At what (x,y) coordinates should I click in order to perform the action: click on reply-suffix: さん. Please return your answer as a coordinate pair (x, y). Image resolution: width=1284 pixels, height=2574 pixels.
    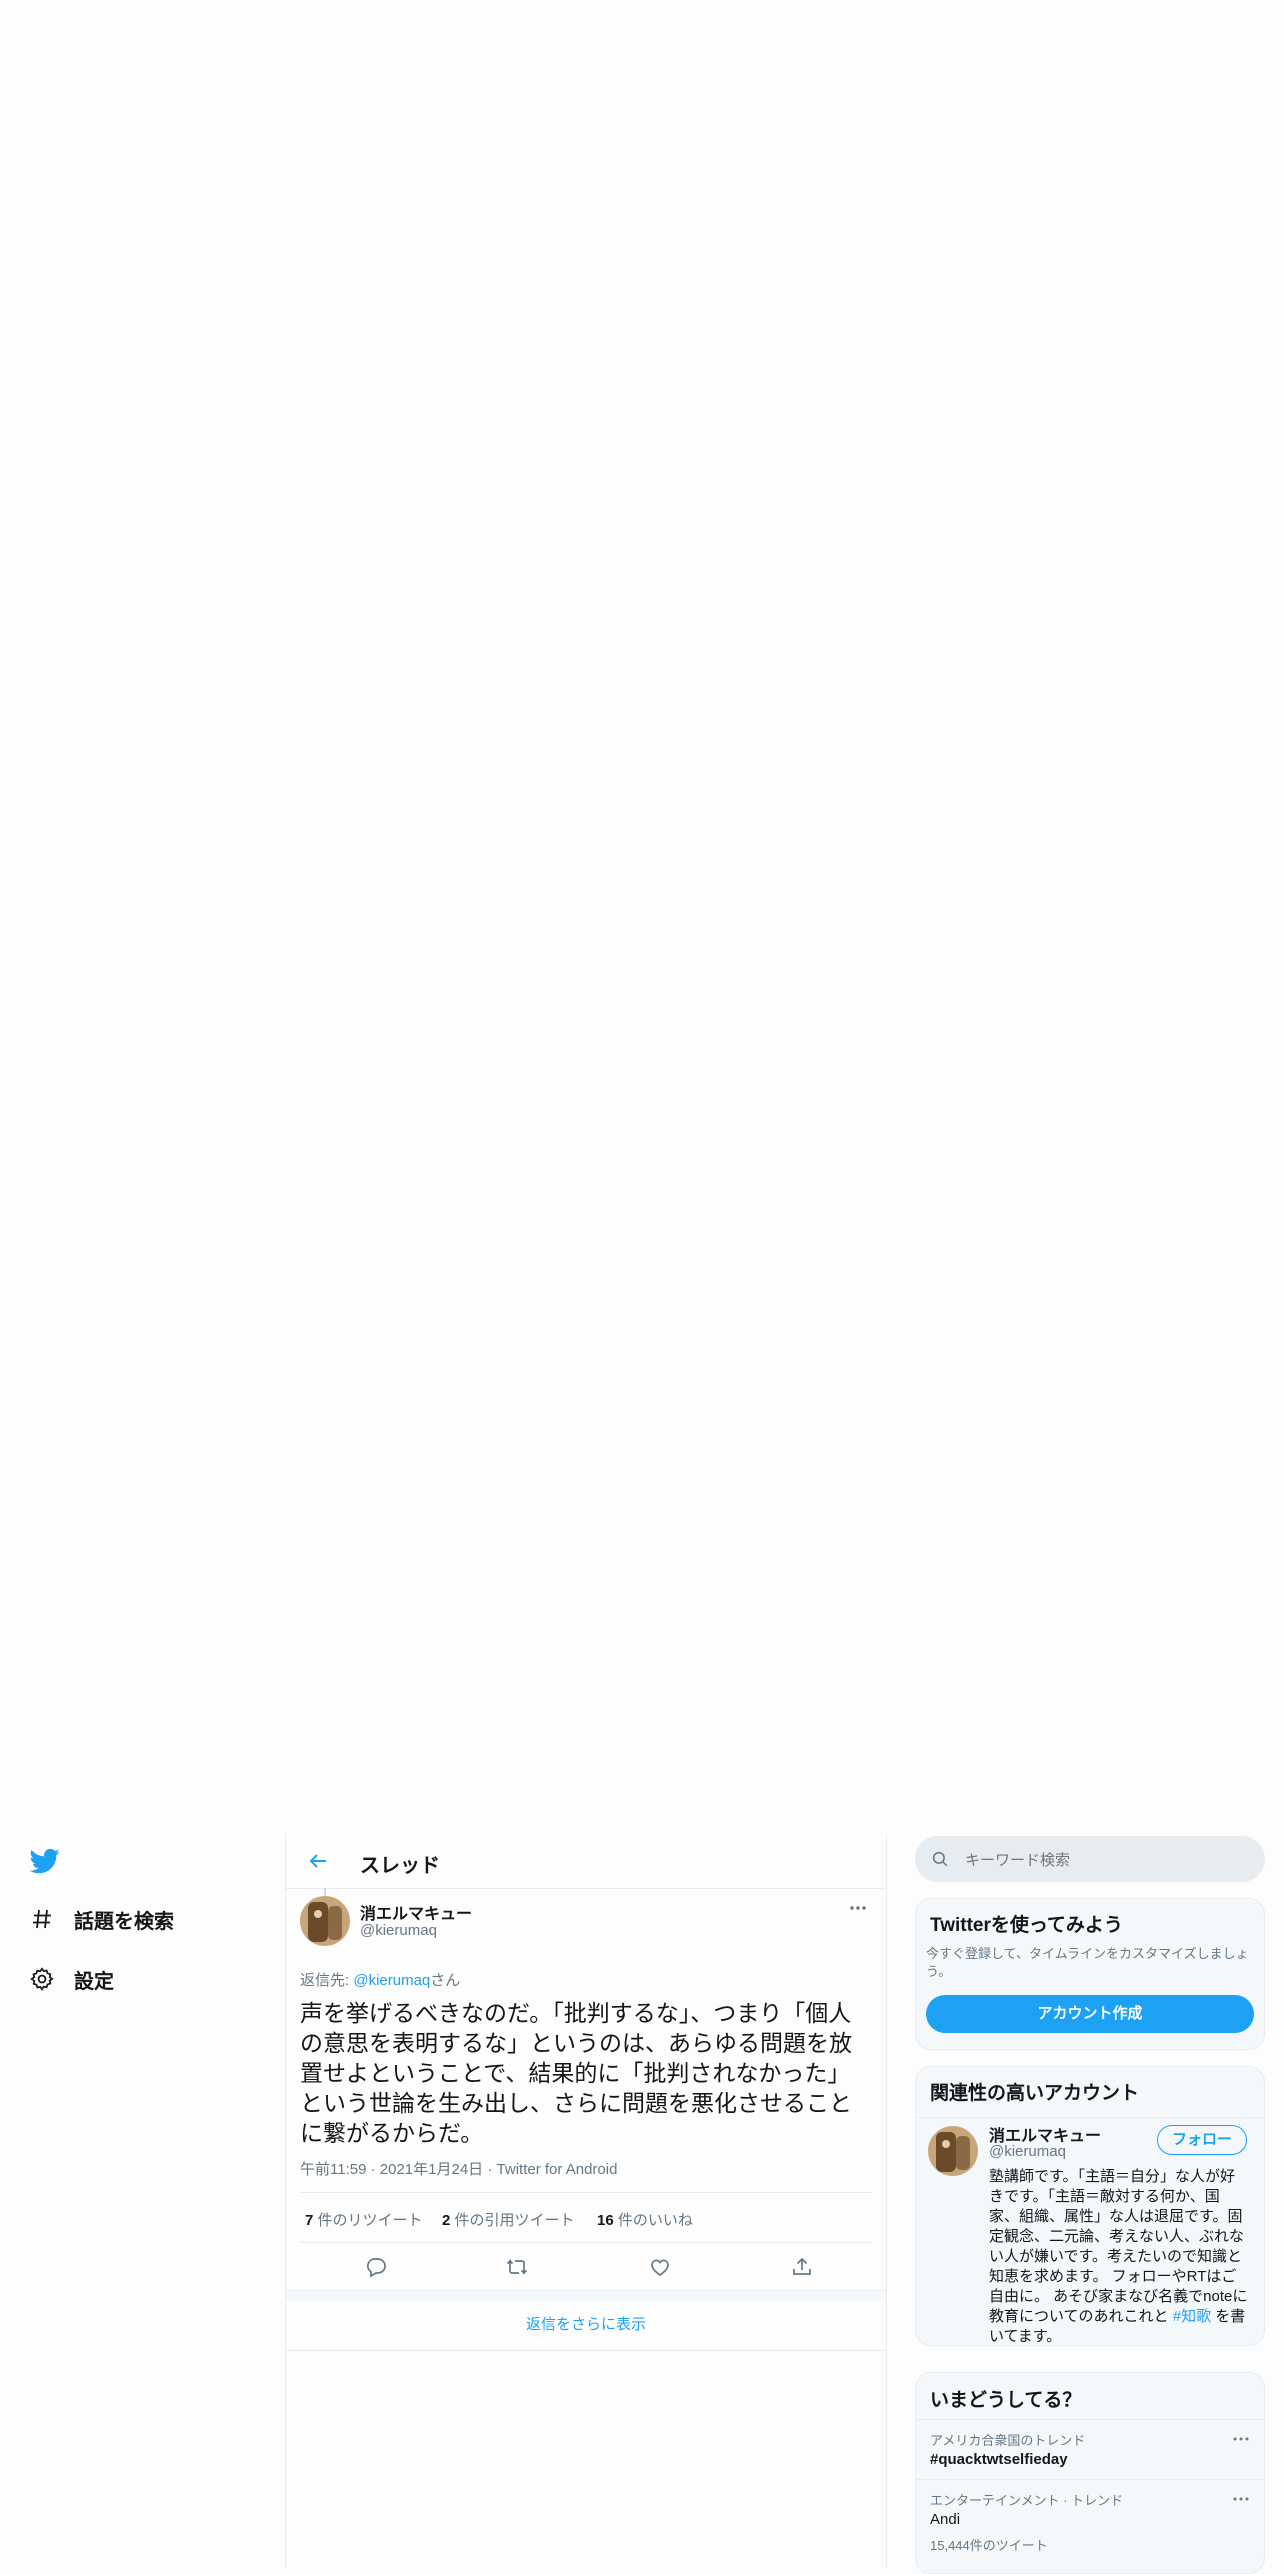
    Looking at the image, I should click on (445, 1980).